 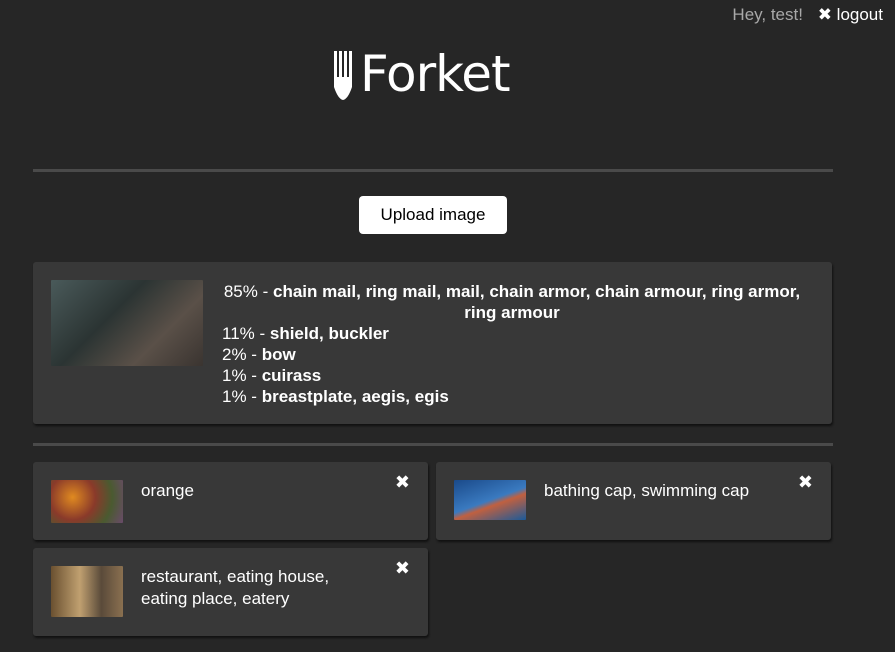 I want to click on fork-icon, so click(x=343, y=75).